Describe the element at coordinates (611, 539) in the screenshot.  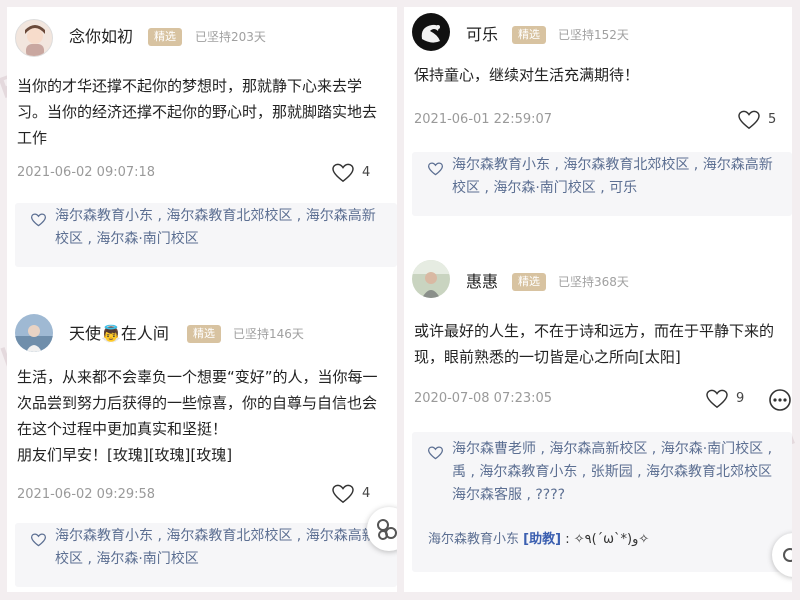
I see `reply-text: ✧٩(ˊωˋ*)و✧` at that location.